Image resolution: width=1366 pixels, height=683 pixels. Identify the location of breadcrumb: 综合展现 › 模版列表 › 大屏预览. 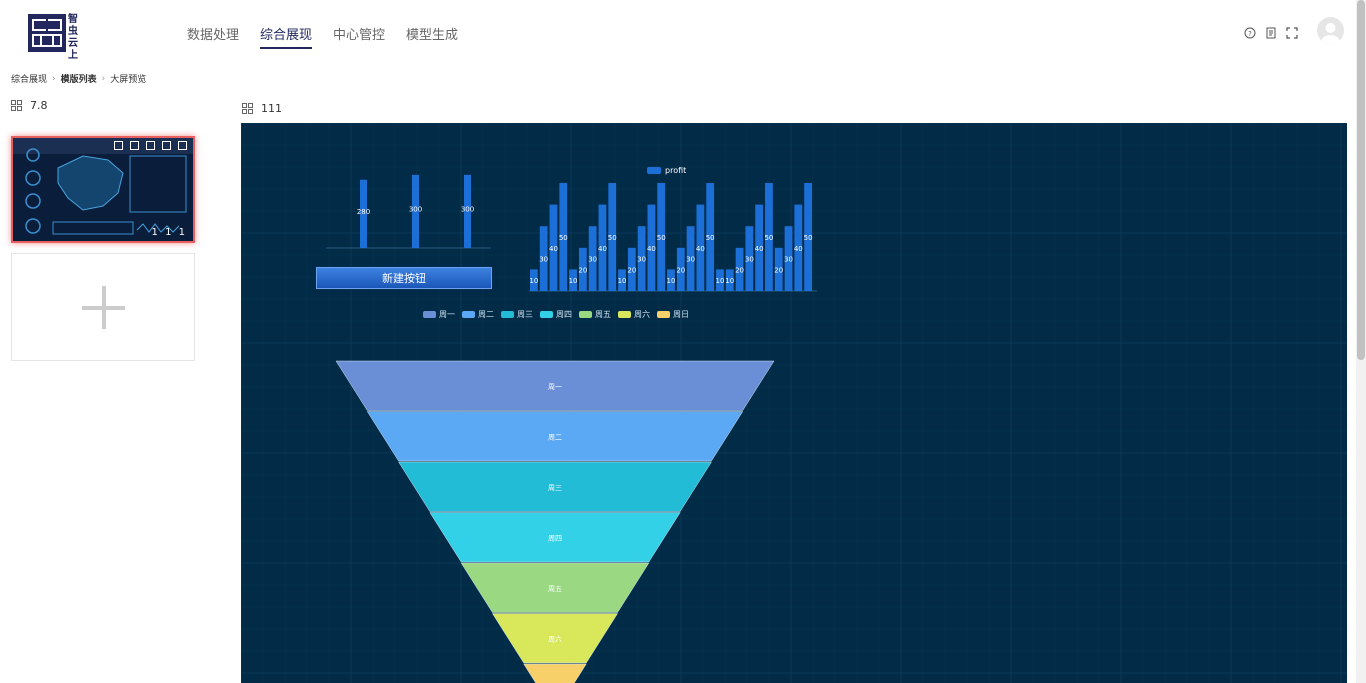
(79, 79).